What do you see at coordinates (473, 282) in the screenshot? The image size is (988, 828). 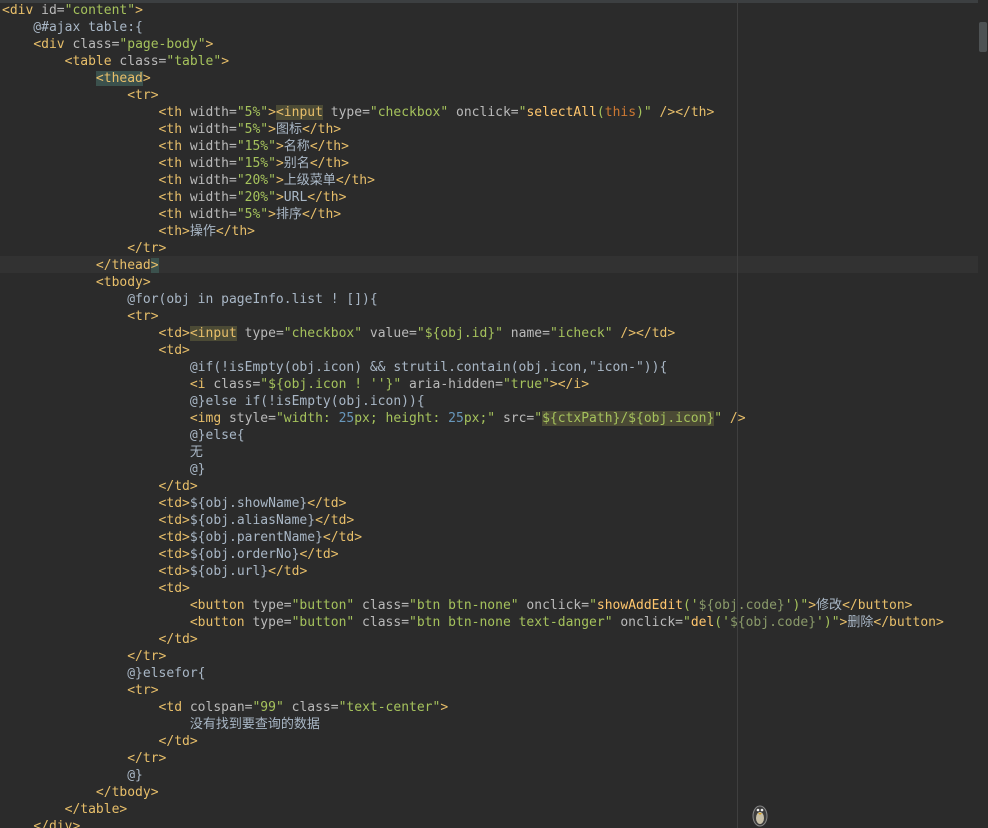 I see `code-line: <tbody>` at bounding box center [473, 282].